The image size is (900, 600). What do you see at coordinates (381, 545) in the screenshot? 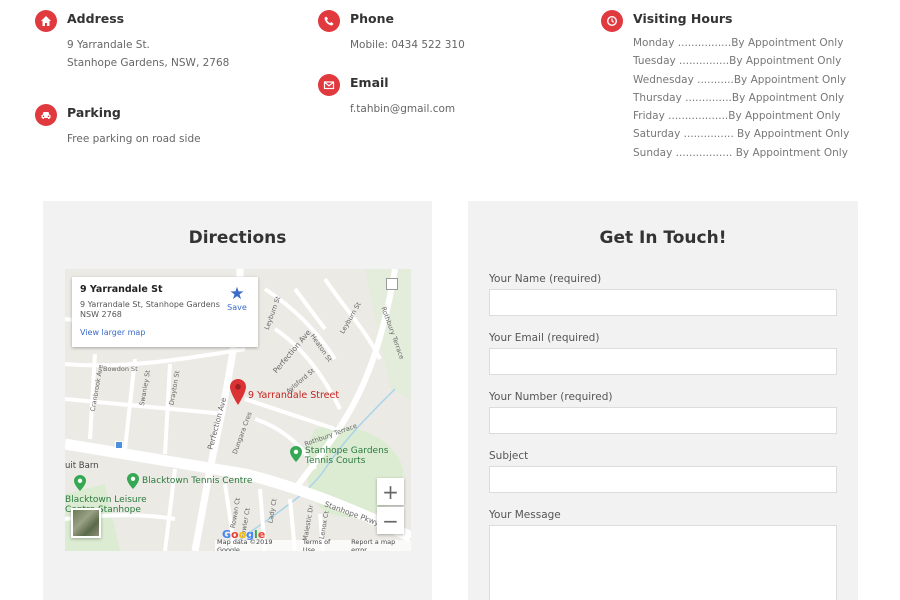
I see `report-map-error-link: Report a map error` at bounding box center [381, 545].